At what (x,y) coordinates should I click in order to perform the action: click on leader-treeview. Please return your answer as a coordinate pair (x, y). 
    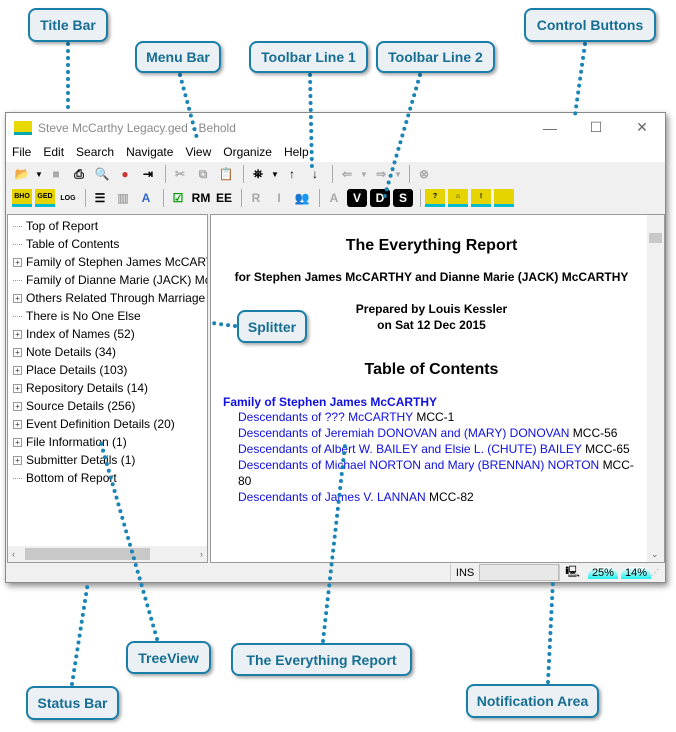
    Looking at the image, I should click on (128, 539).